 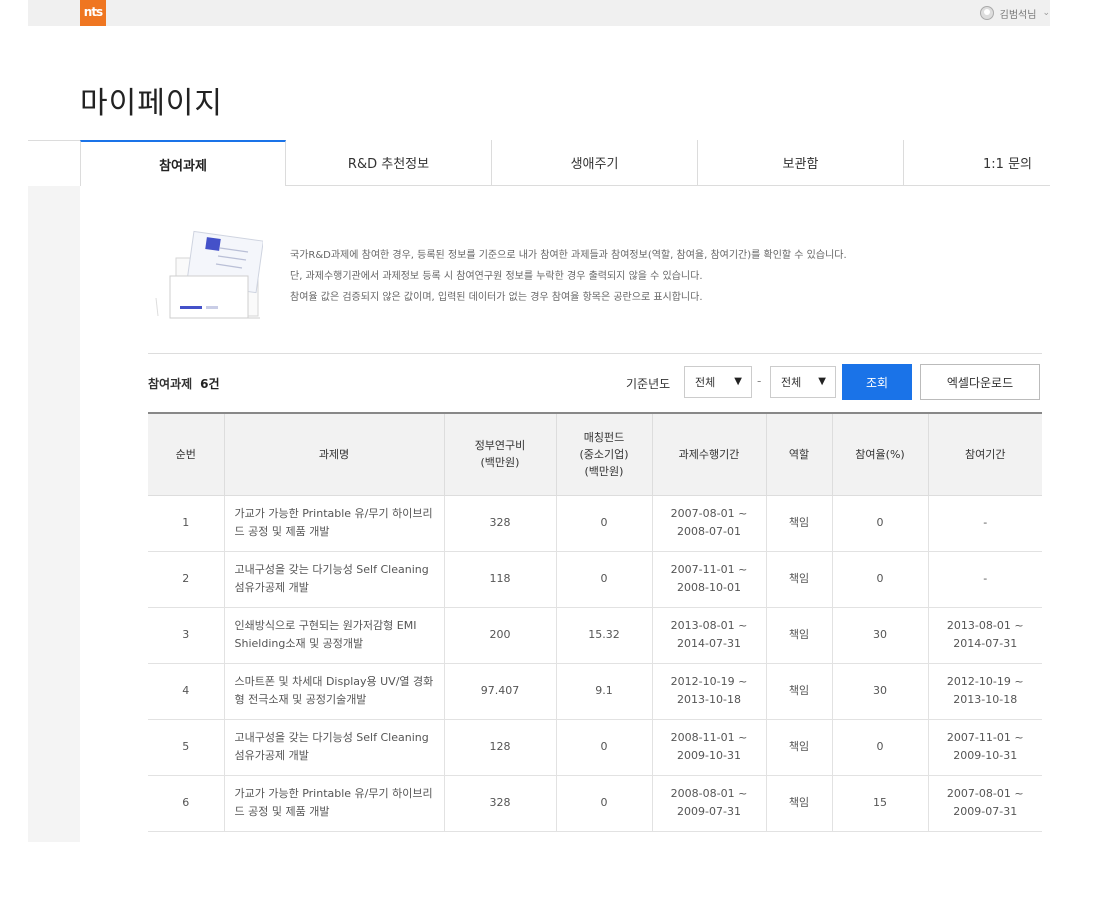 What do you see at coordinates (1018, 15) in the screenshot?
I see `user-name: 김범석님` at bounding box center [1018, 15].